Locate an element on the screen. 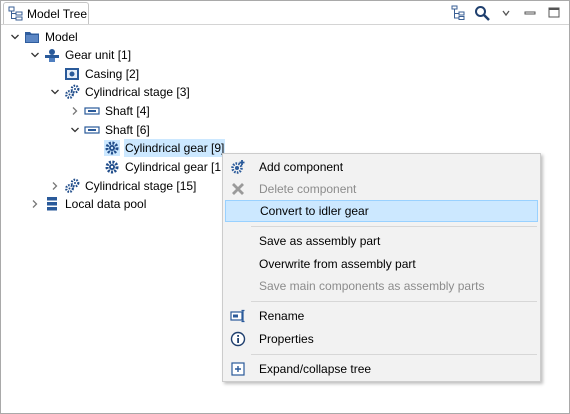  menu-item-convert-to-idler-gear: Convert to idler gear is located at coordinates (381, 211).